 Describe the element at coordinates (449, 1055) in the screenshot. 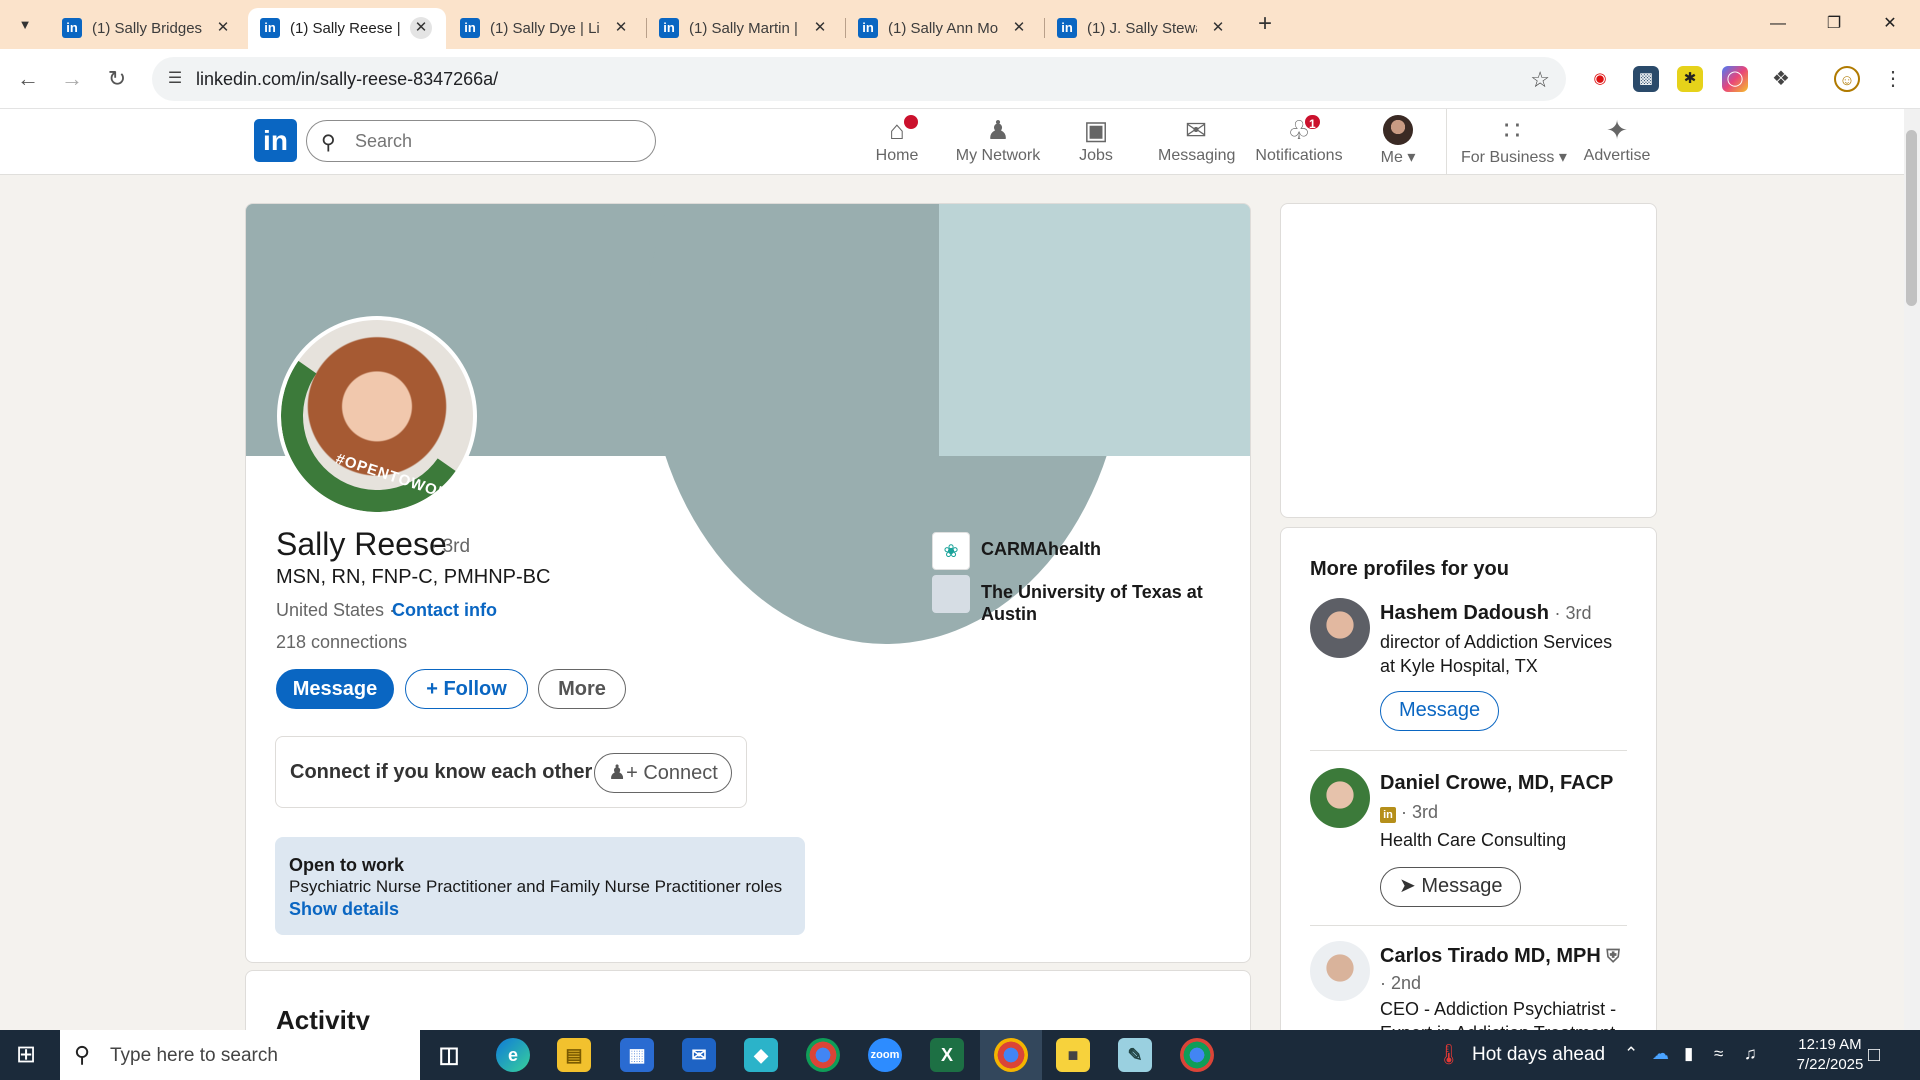

I see `task-view-icon: ◫` at that location.